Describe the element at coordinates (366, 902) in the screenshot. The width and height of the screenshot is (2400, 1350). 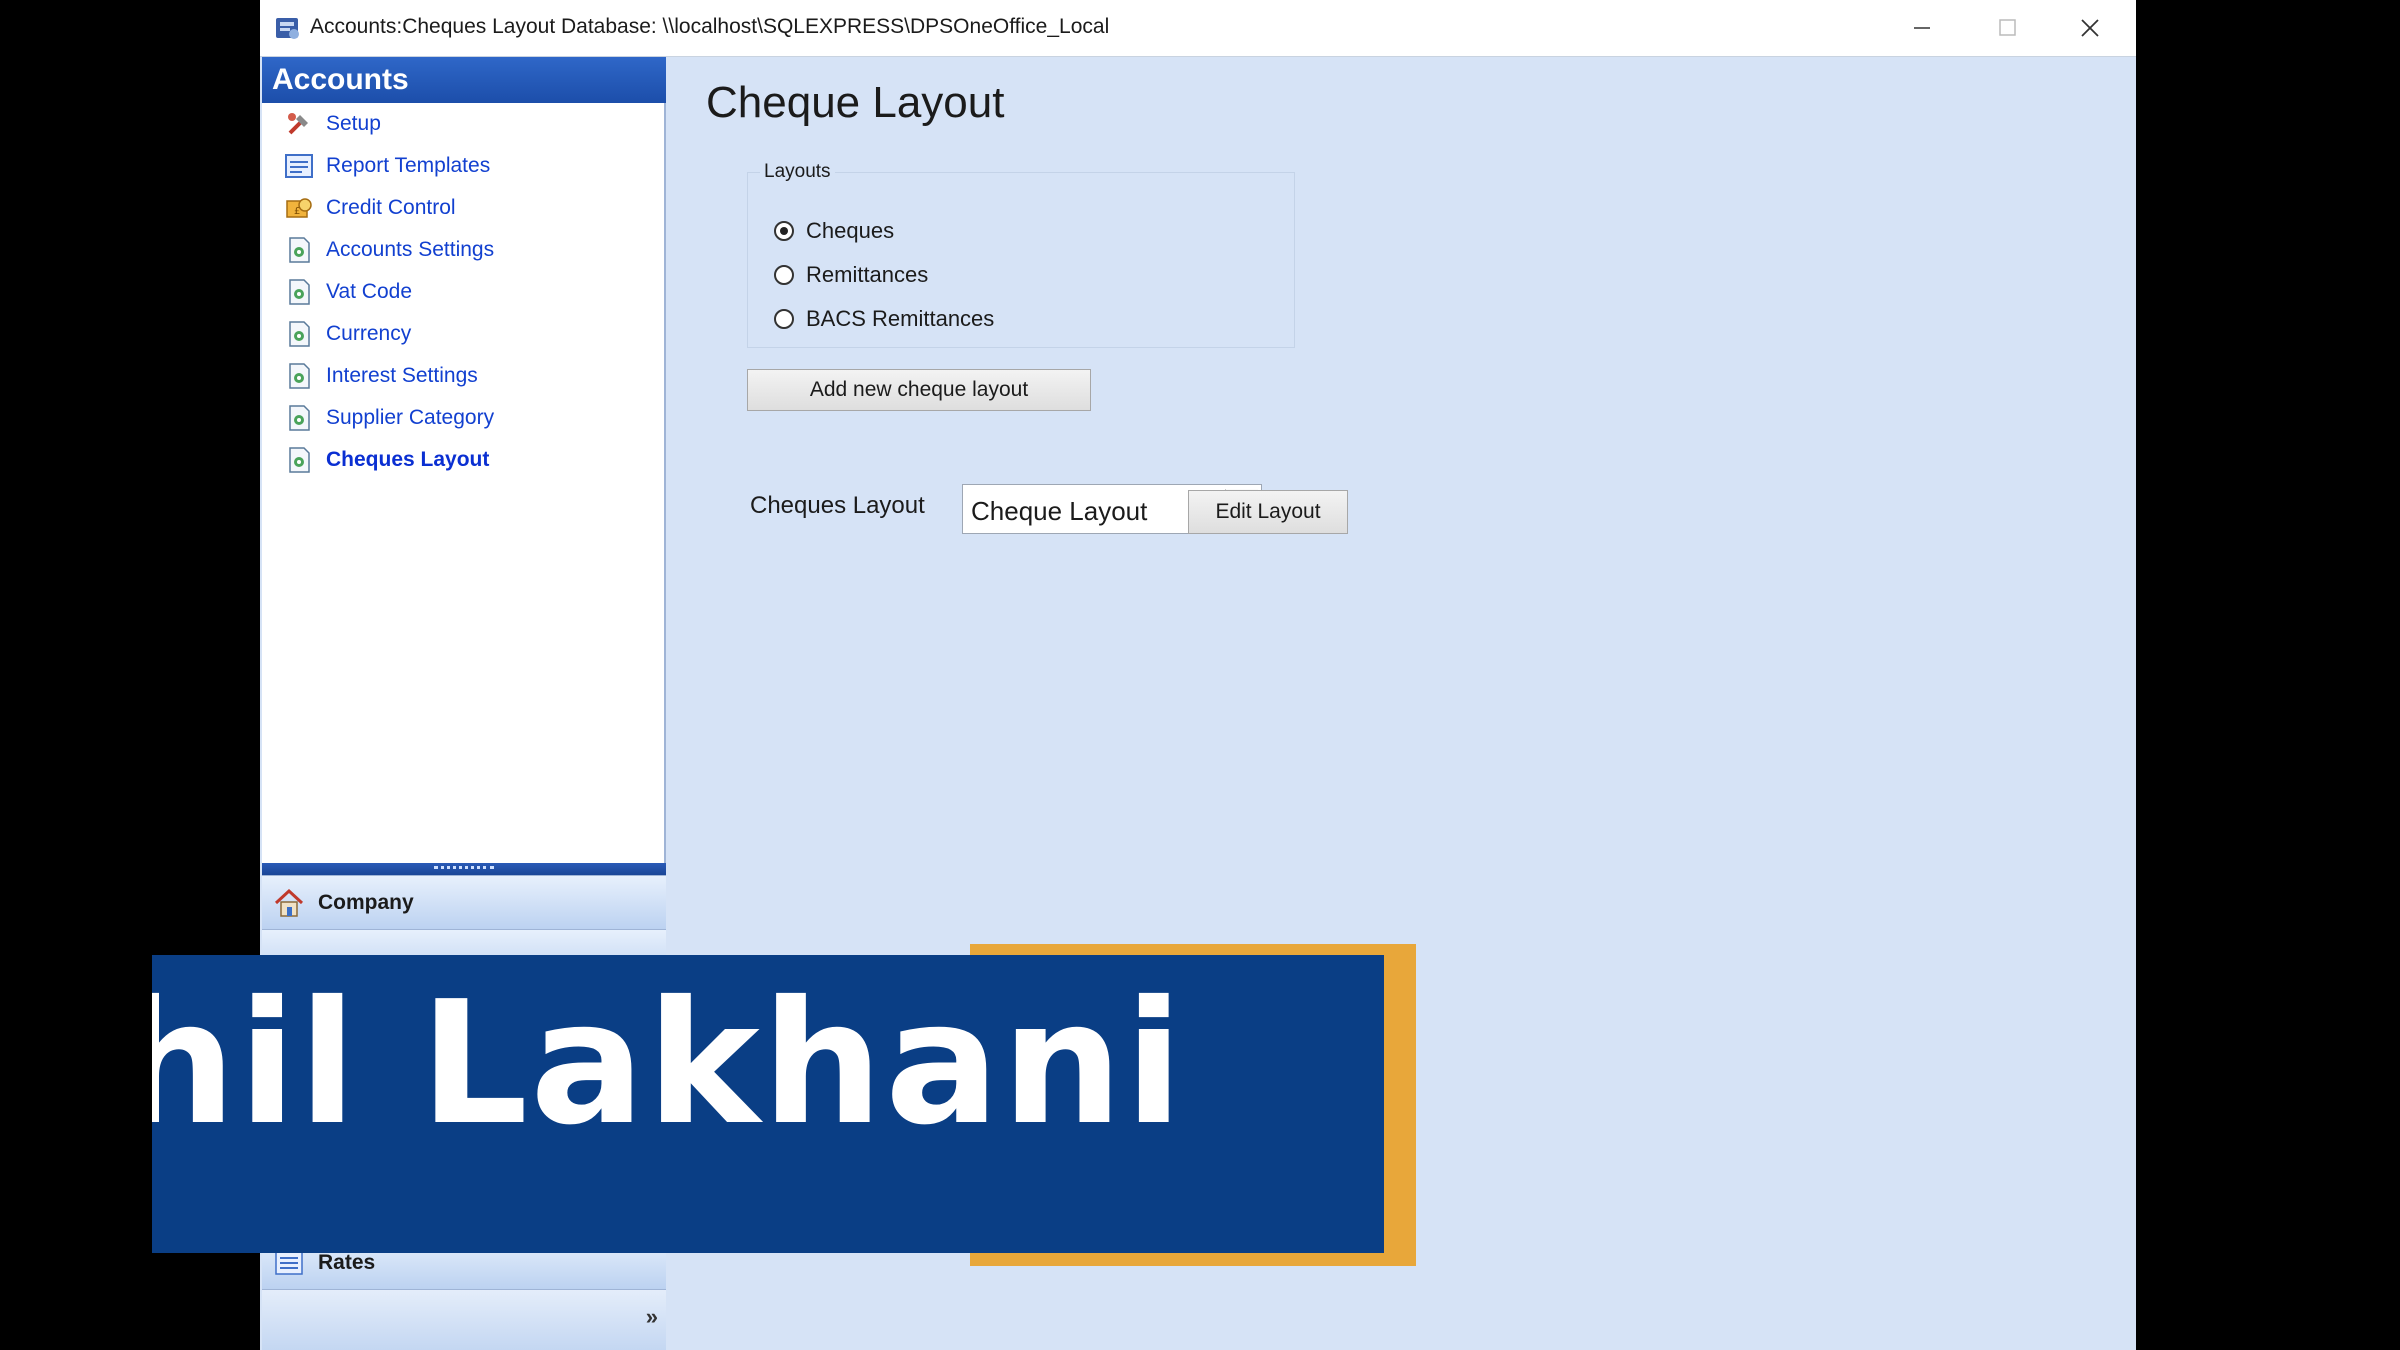
I see `nav-group-label: Company` at that location.